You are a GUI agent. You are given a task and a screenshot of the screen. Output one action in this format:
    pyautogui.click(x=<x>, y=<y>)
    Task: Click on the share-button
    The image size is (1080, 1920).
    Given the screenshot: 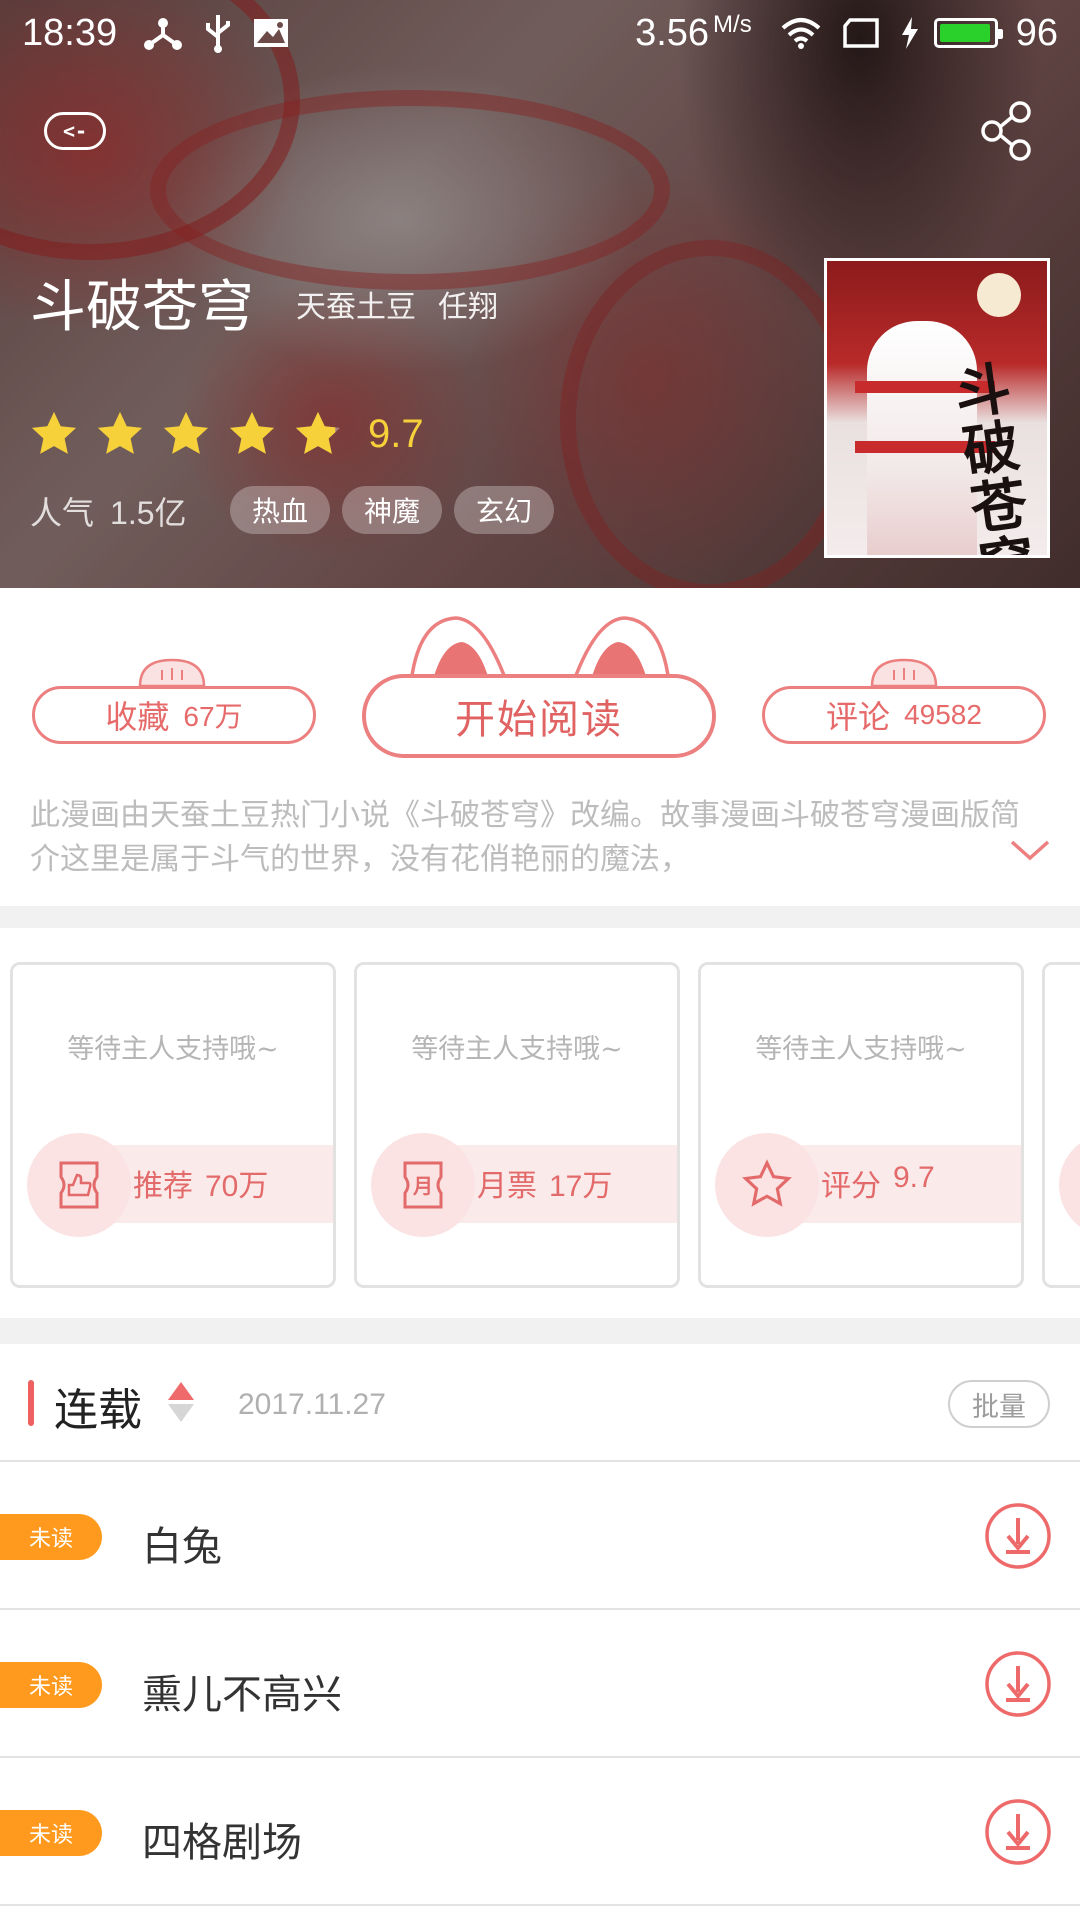 What is the action you would take?
    pyautogui.click(x=1009, y=131)
    